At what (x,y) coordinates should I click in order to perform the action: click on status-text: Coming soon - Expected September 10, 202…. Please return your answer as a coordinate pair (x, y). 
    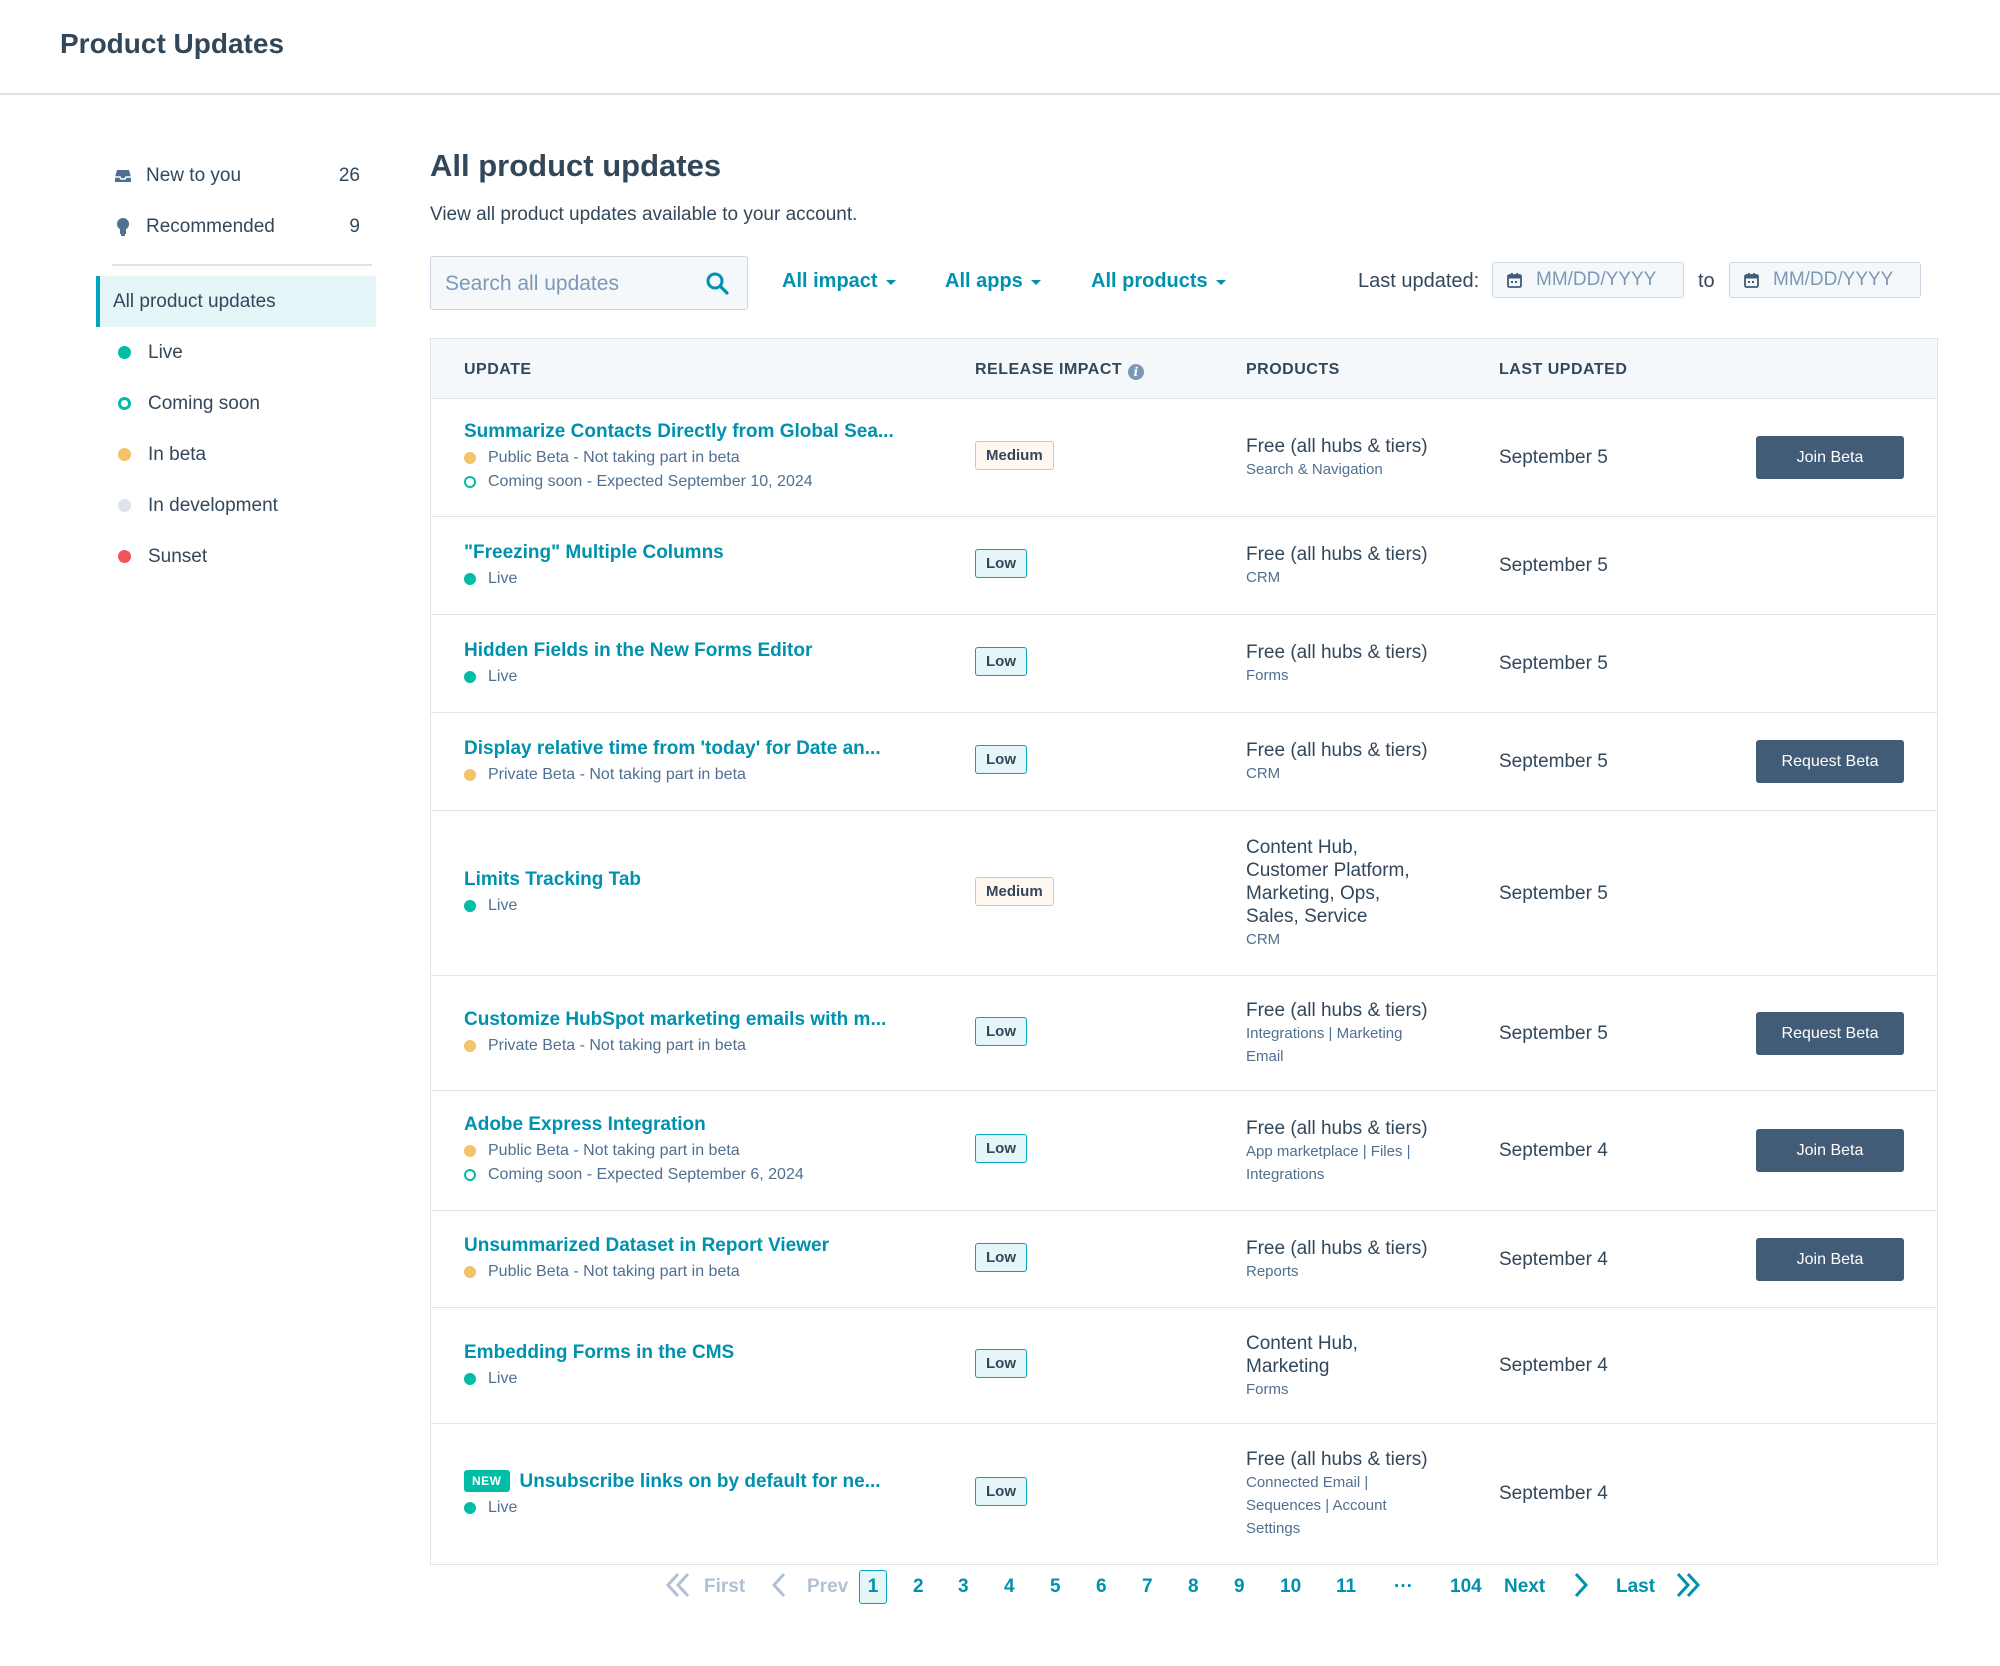
    Looking at the image, I should click on (650, 481).